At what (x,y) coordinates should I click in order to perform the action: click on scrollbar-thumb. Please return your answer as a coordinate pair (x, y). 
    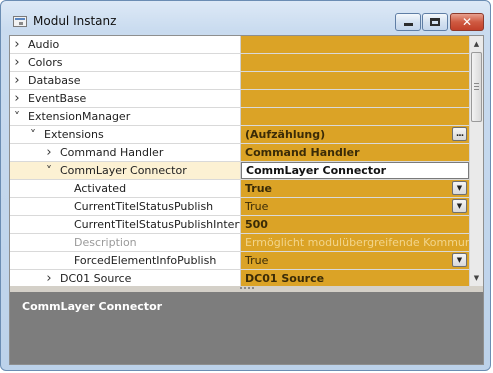
    Looking at the image, I should click on (476, 87).